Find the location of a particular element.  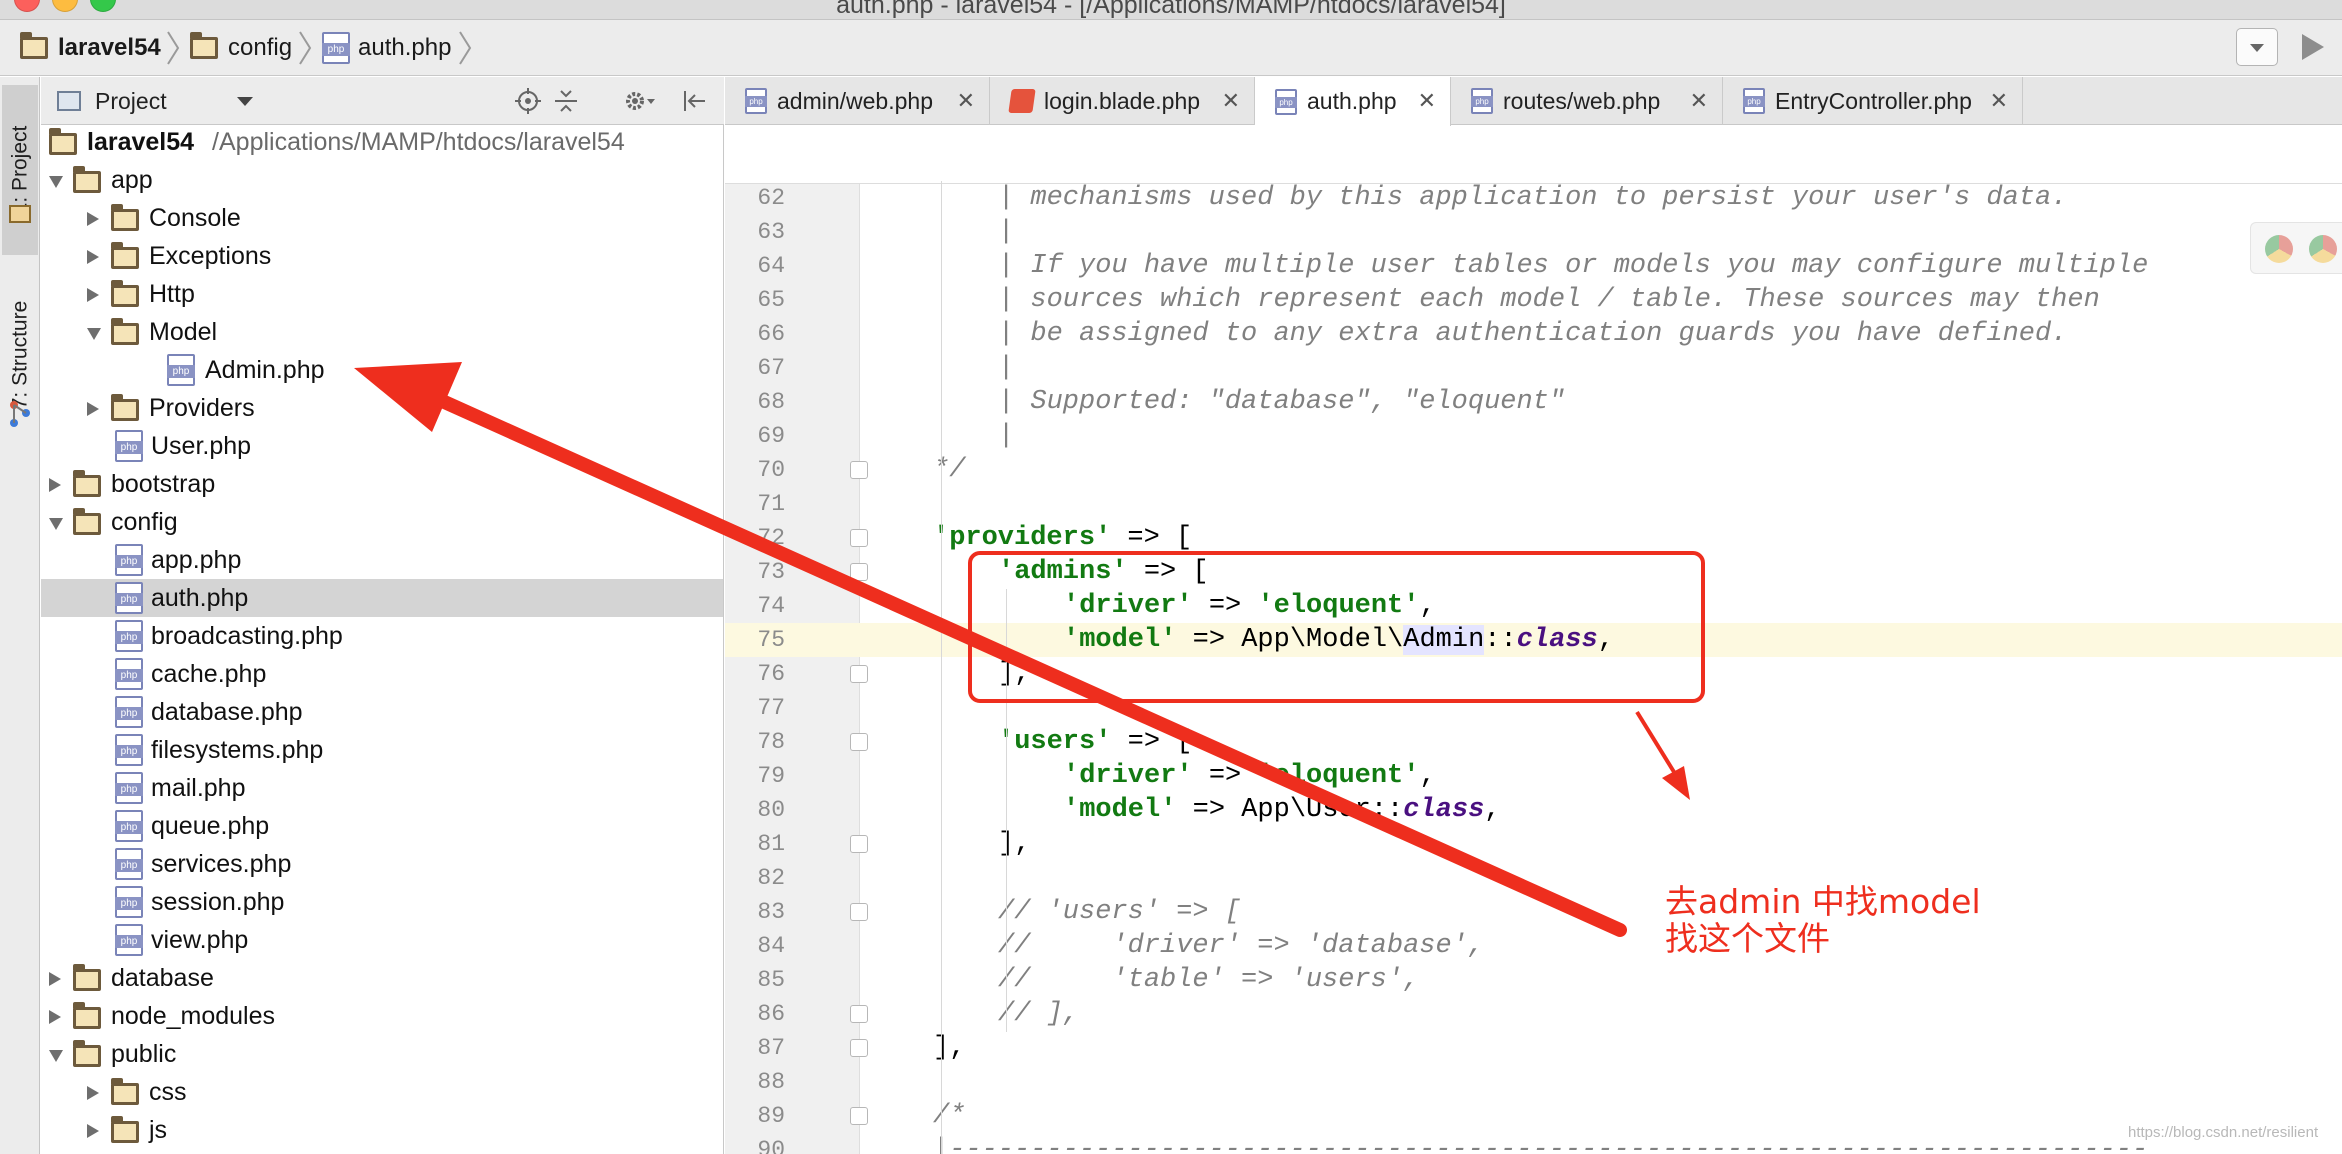

tree-file-filesystems-php: filesystems.php is located at coordinates (382, 750).